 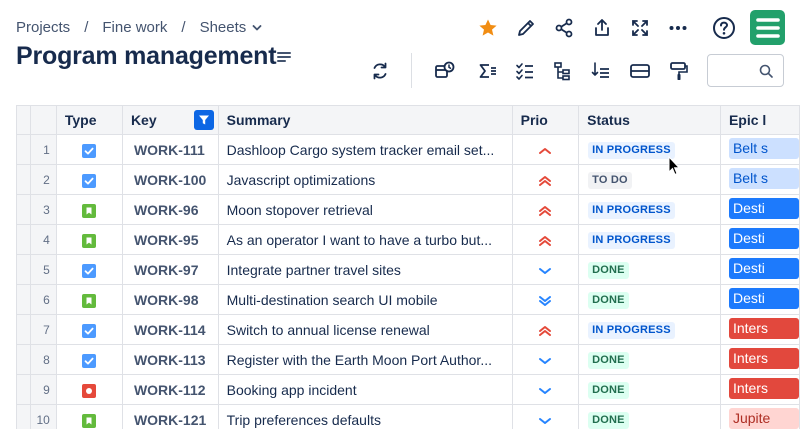 What do you see at coordinates (649, 179) in the screenshot?
I see `status-cell: TO DO` at bounding box center [649, 179].